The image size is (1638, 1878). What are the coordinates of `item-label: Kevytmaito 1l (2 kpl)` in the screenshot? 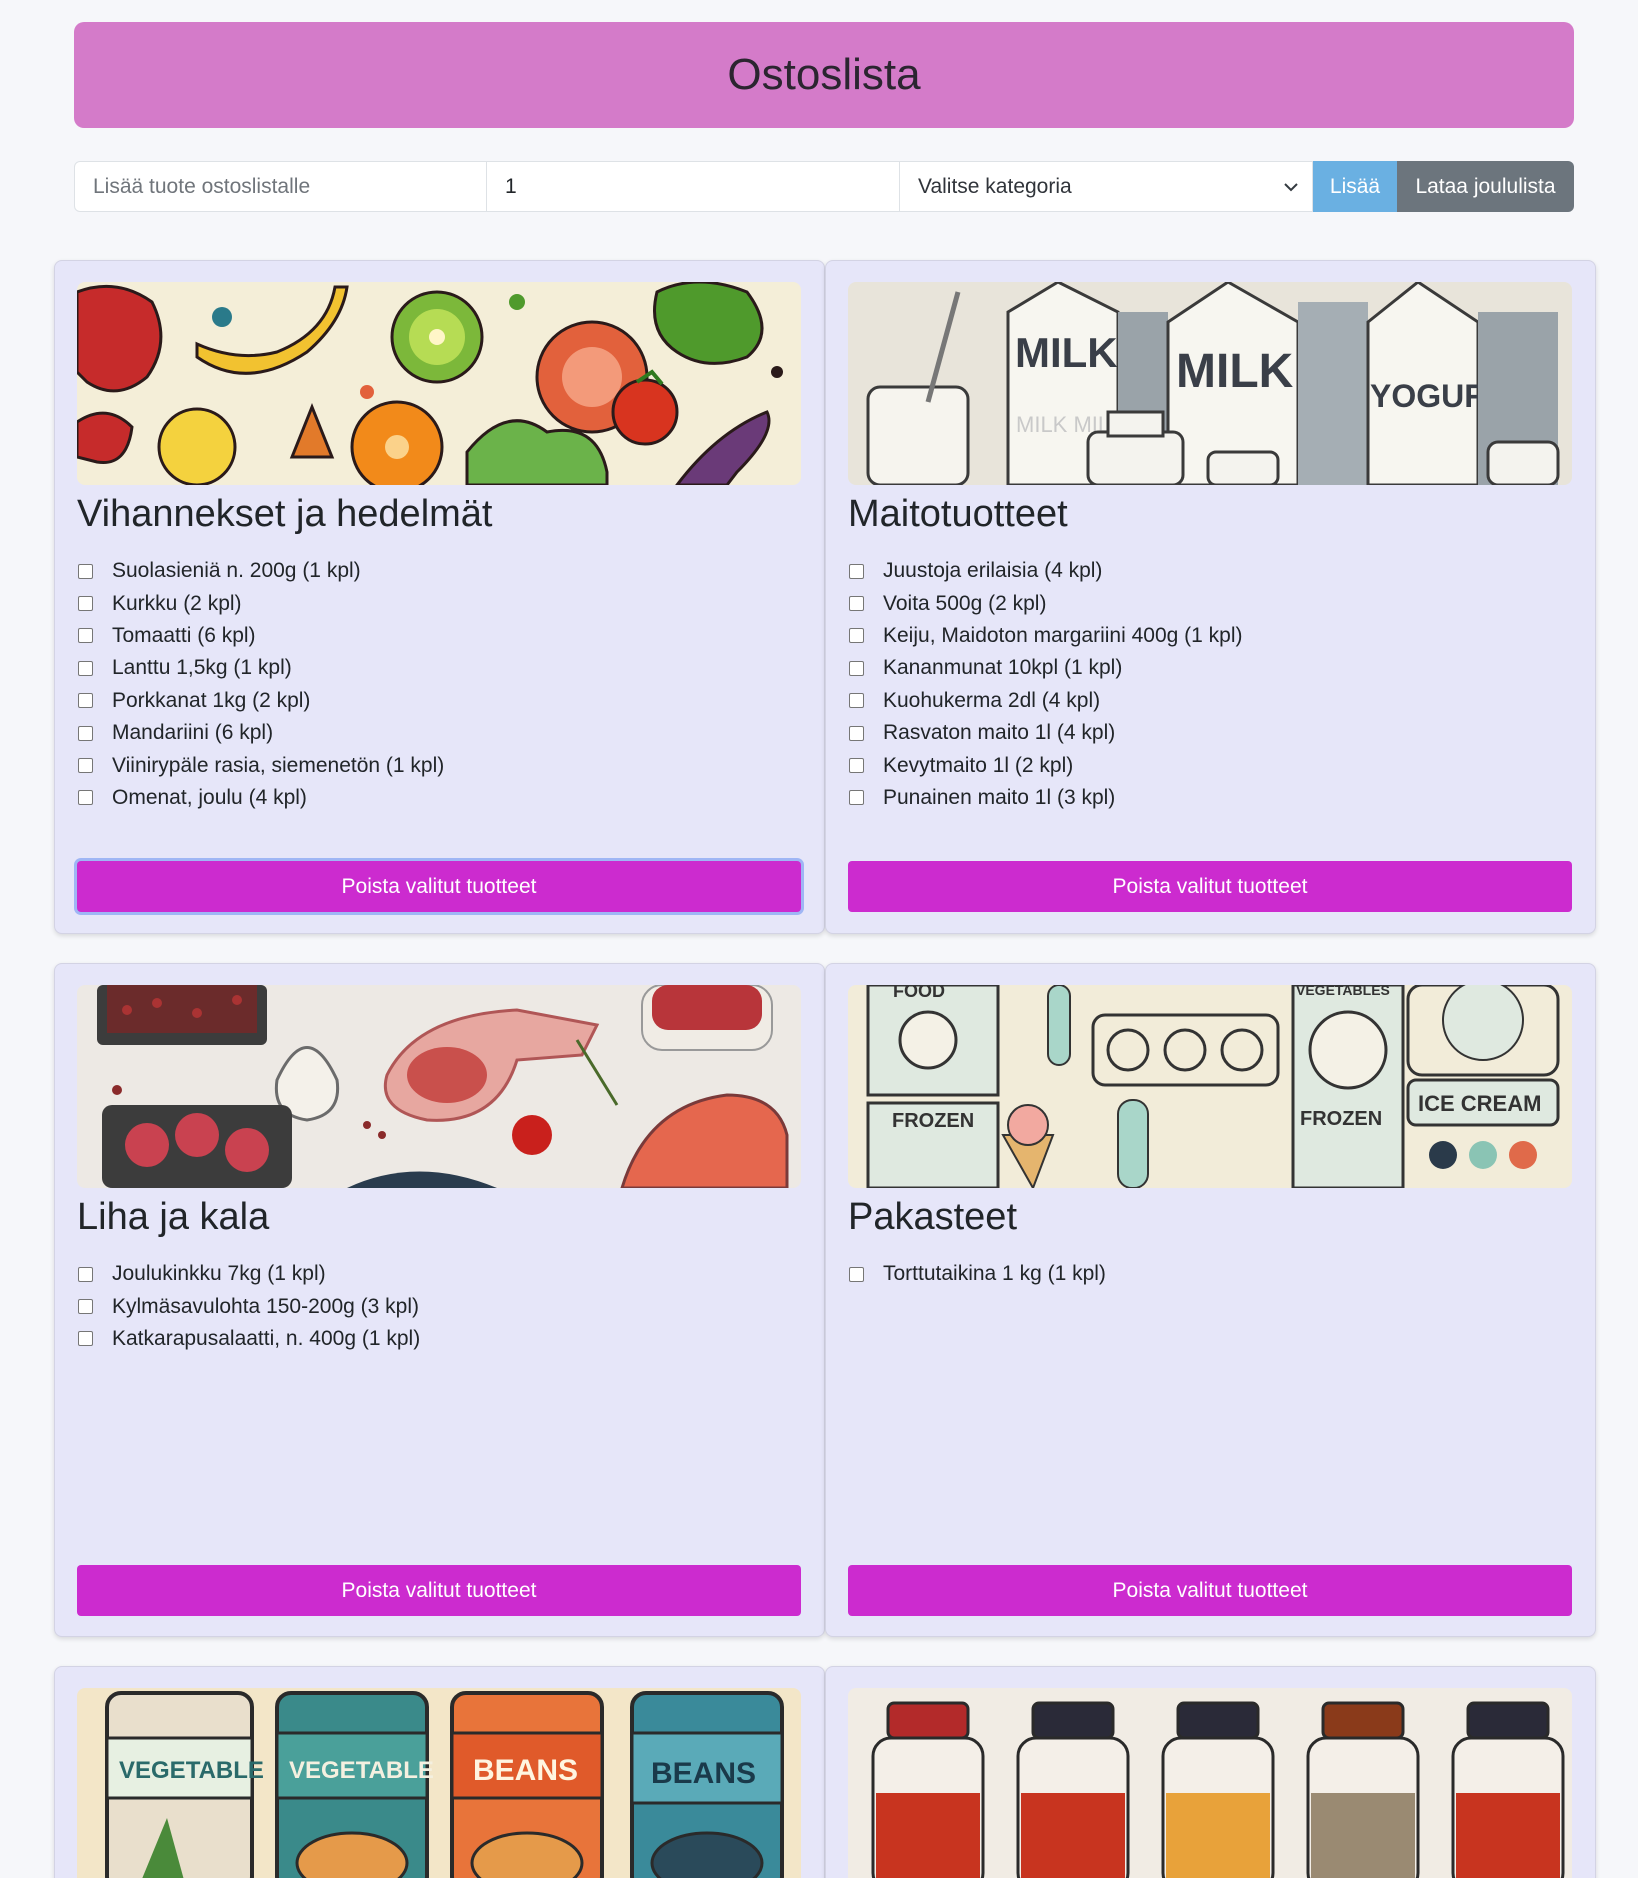 It's located at (978, 765).